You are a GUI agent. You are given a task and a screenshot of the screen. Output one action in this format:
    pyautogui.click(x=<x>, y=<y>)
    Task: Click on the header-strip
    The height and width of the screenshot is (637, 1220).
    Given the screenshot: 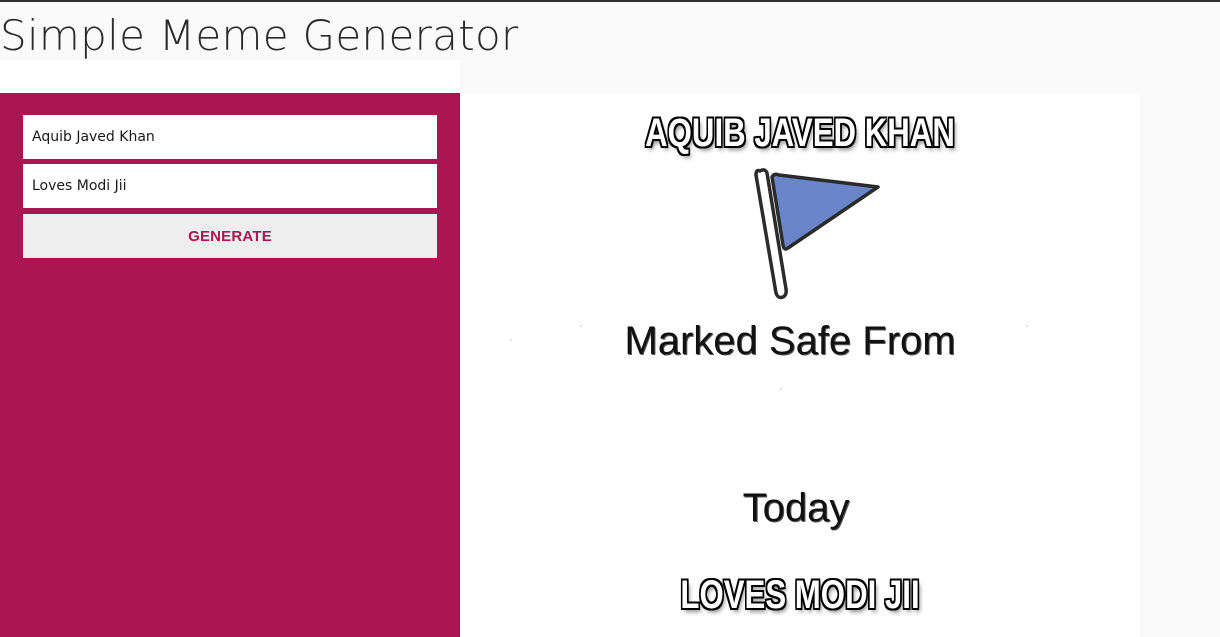 What is the action you would take?
    pyautogui.click(x=230, y=77)
    